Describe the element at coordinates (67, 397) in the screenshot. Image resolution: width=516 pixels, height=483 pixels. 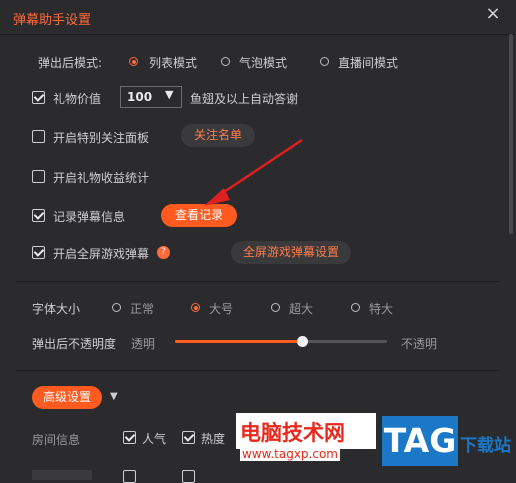
I see `advanced-settings-button: 高级设置` at that location.